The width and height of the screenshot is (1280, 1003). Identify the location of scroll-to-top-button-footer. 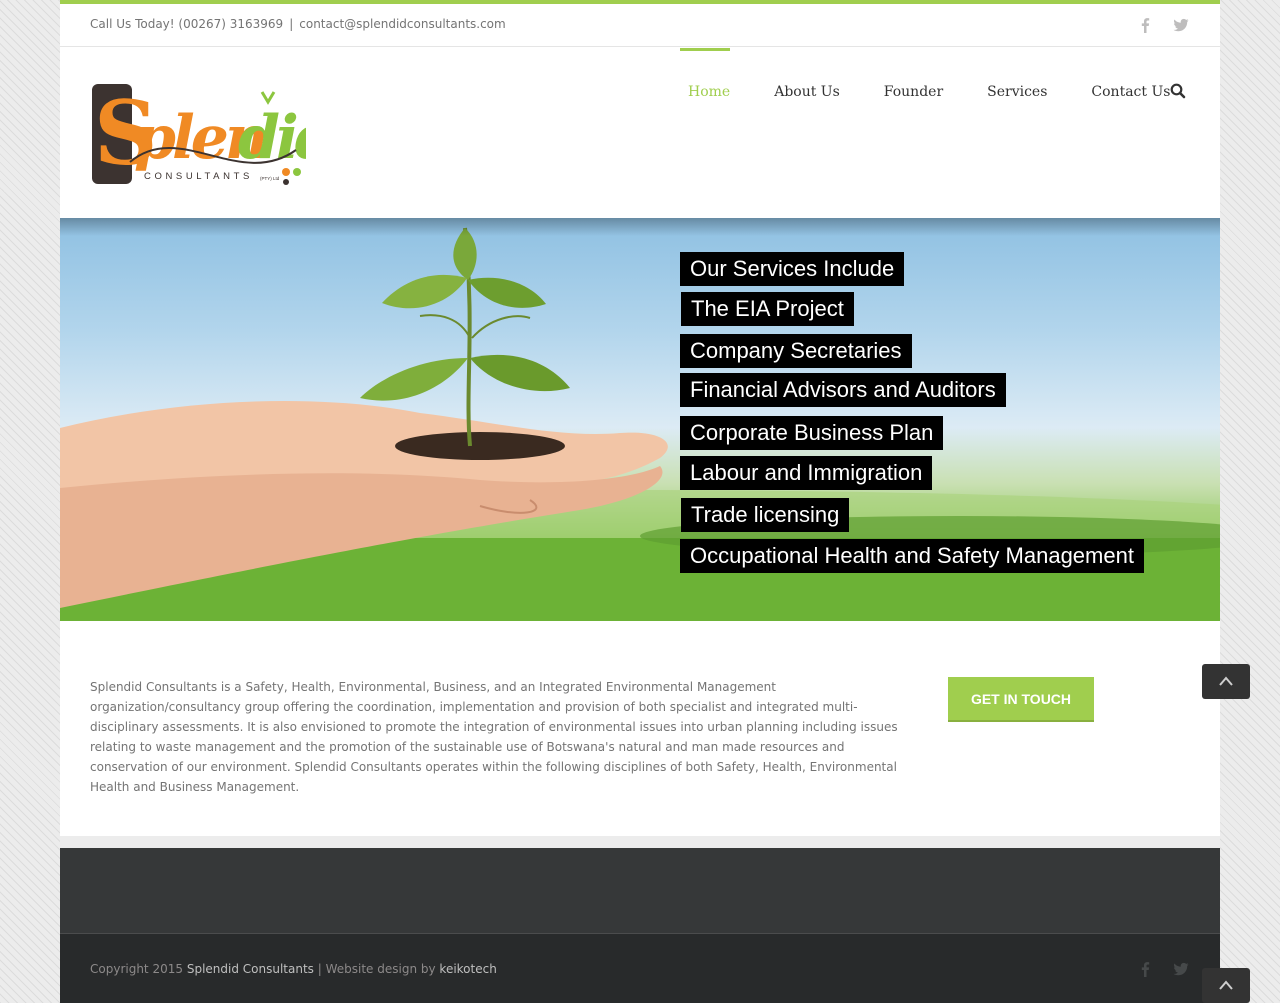
(1226, 985).